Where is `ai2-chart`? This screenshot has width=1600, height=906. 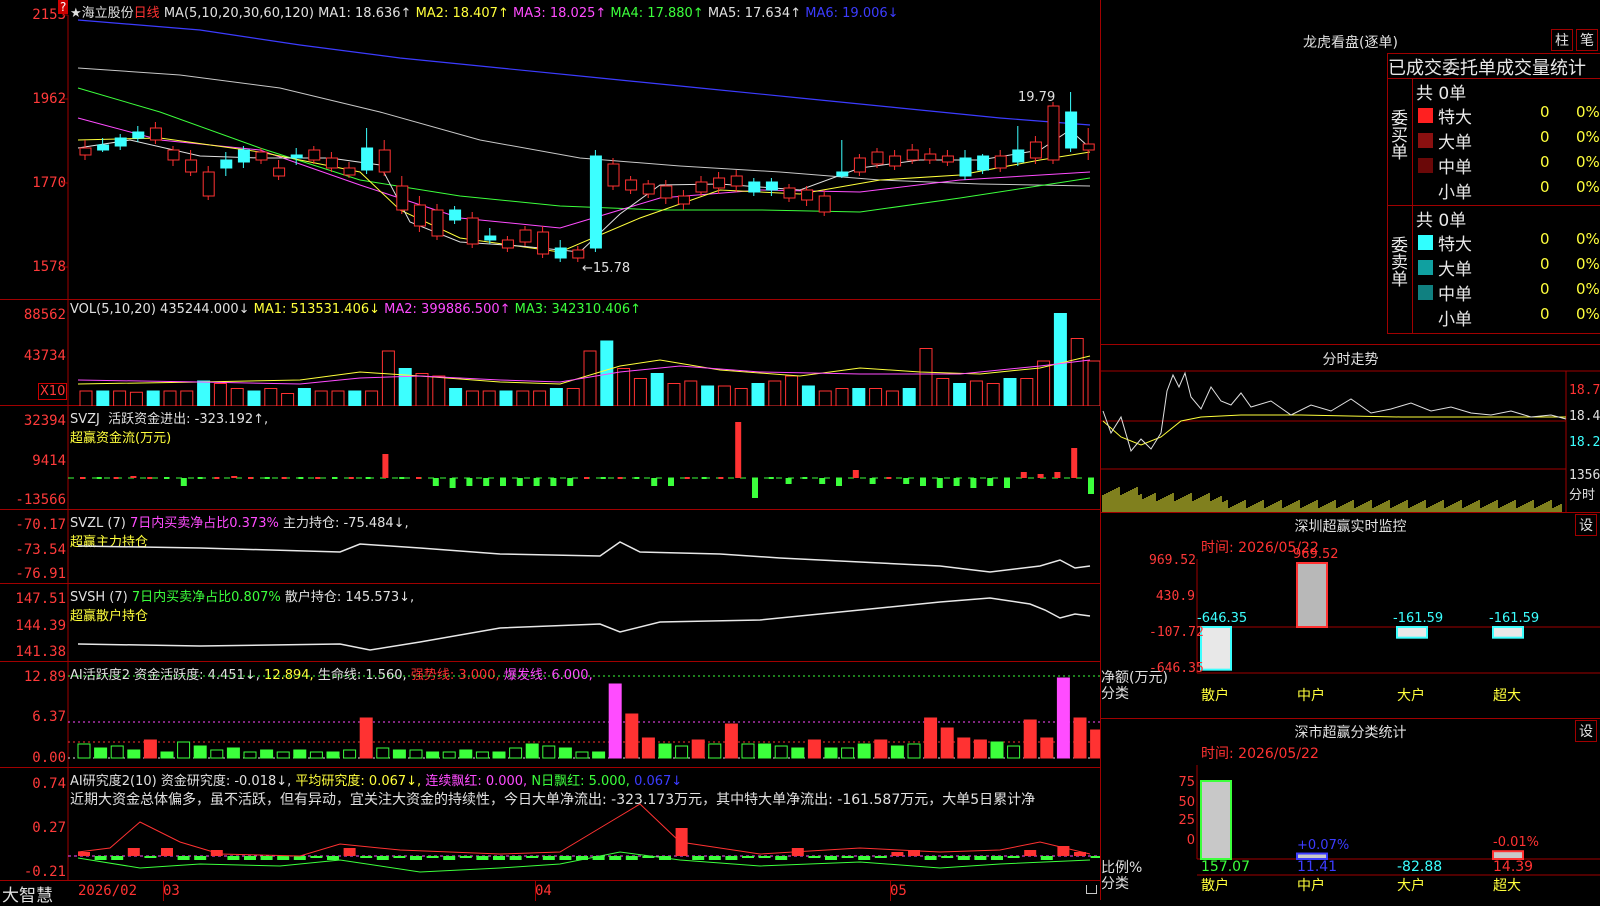 ai2-chart is located at coordinates (550, 824).